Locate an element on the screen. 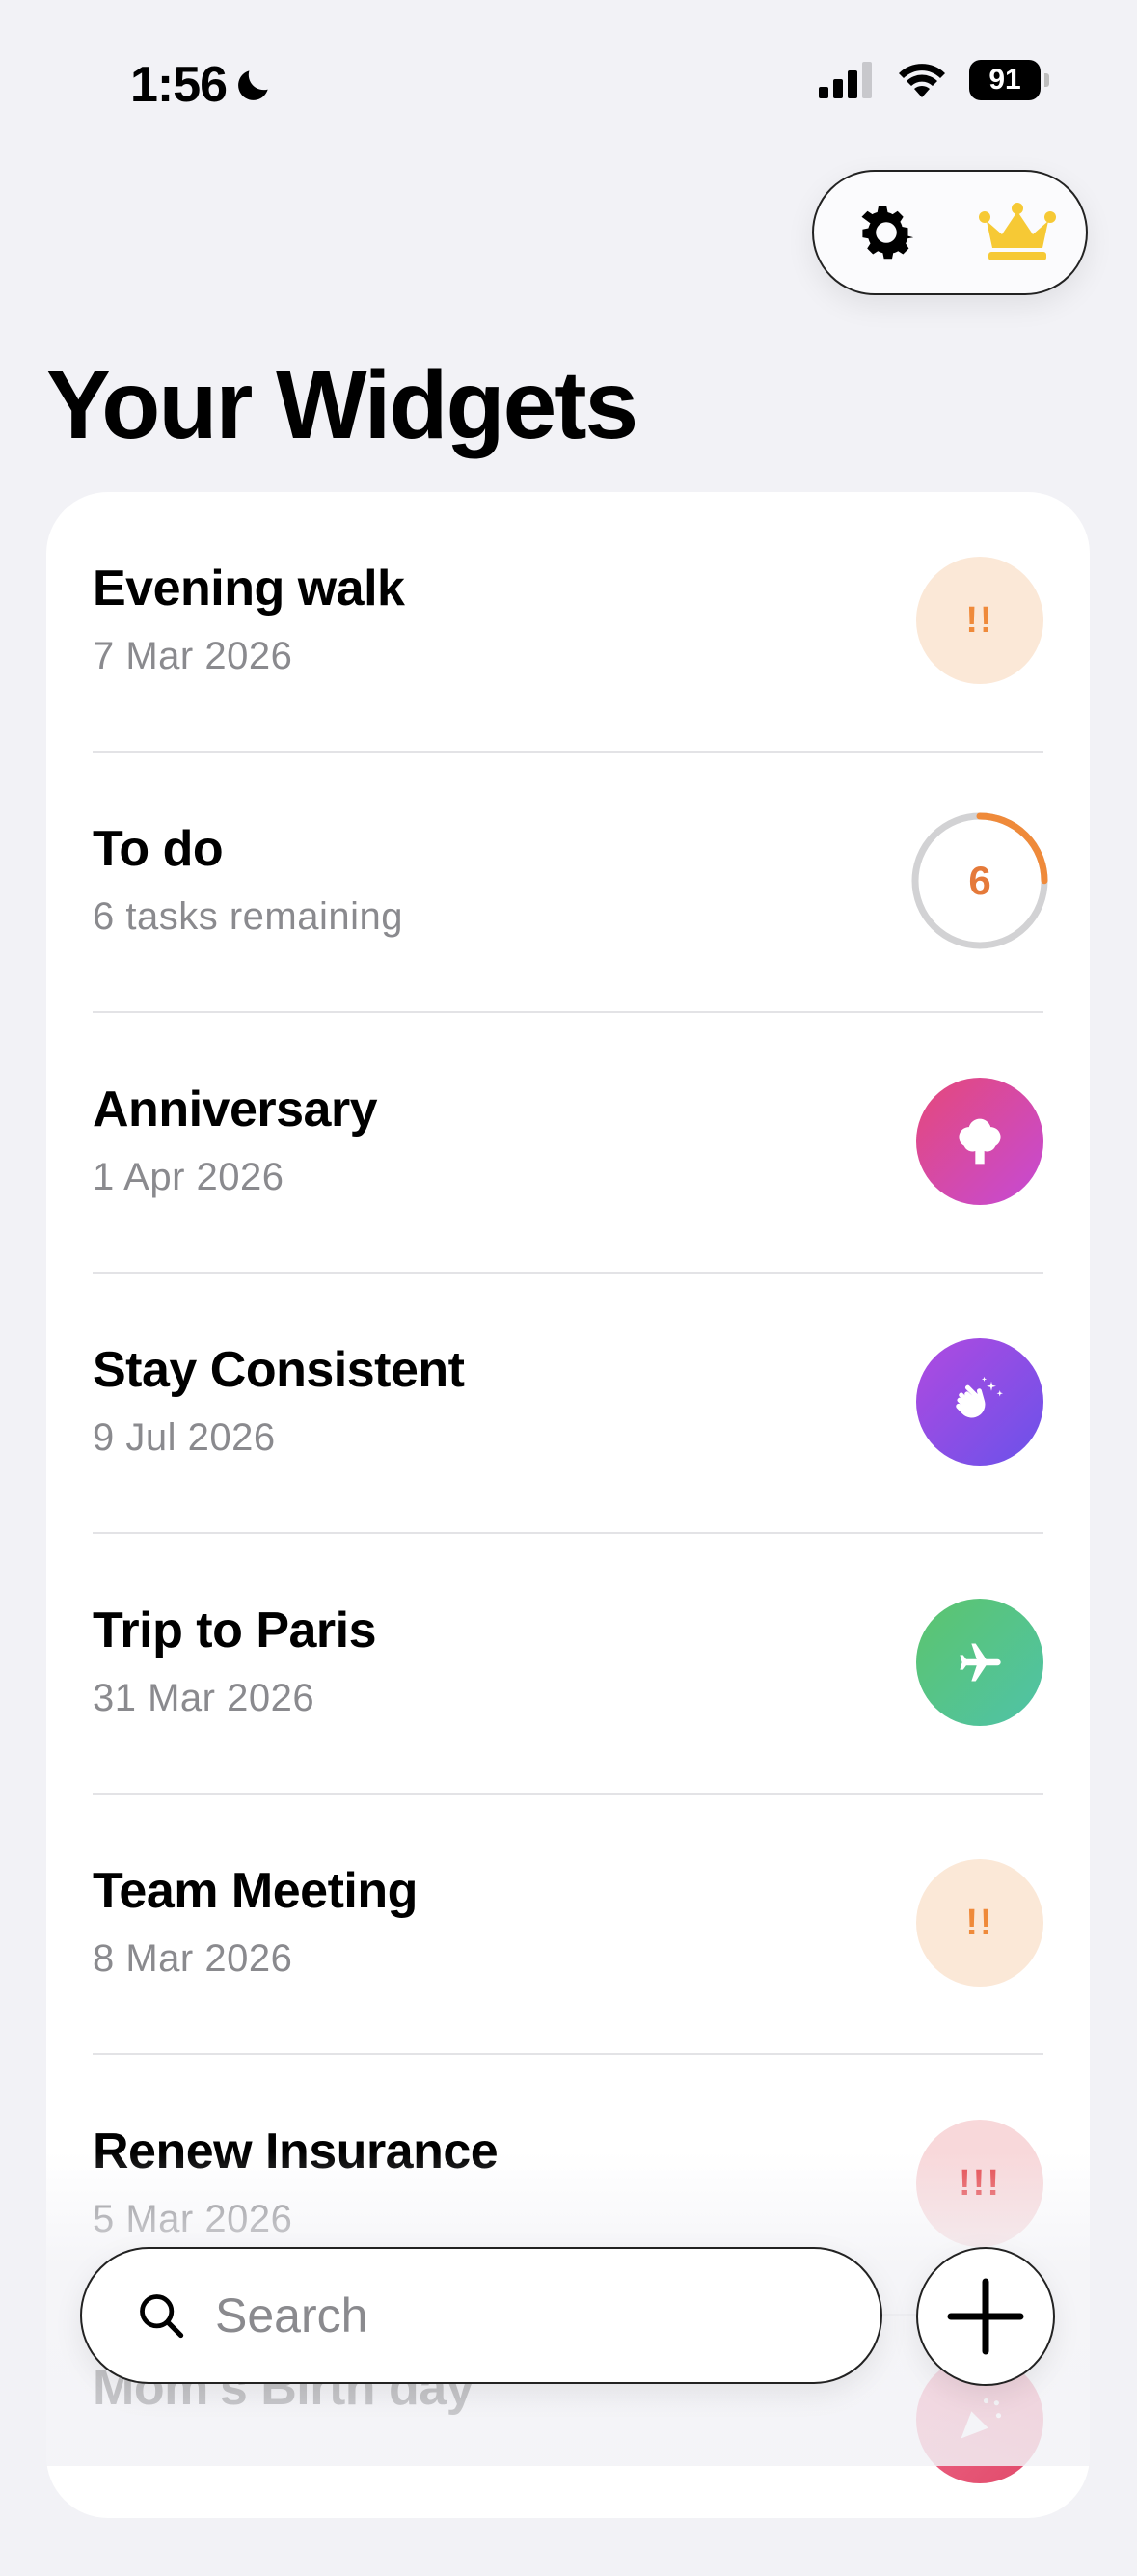  priority-marks: !!! is located at coordinates (980, 2183).